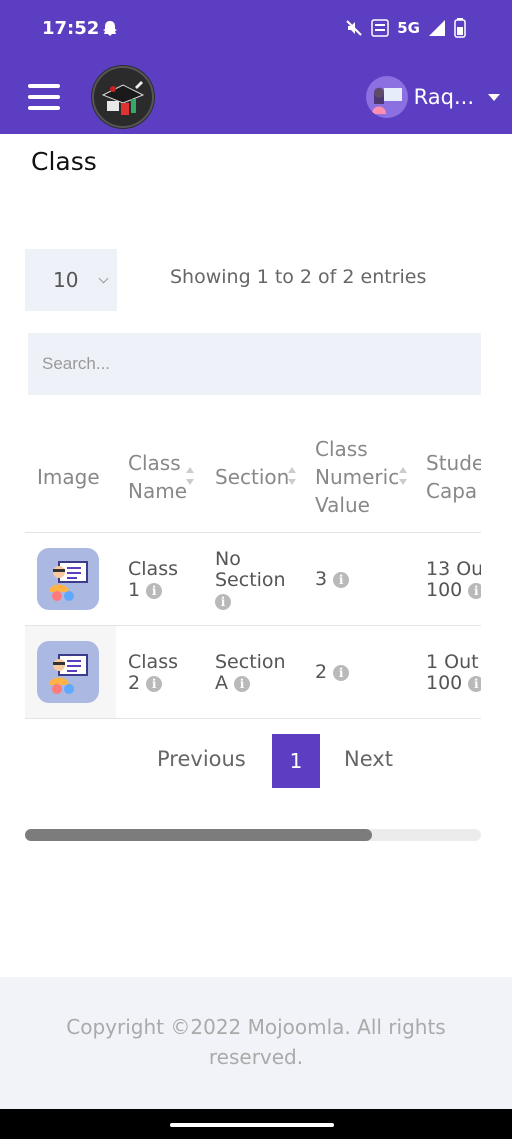  I want to click on table-row: Class 2 i Section A i 2 i 1 Out o 100 i, so click(253, 672).